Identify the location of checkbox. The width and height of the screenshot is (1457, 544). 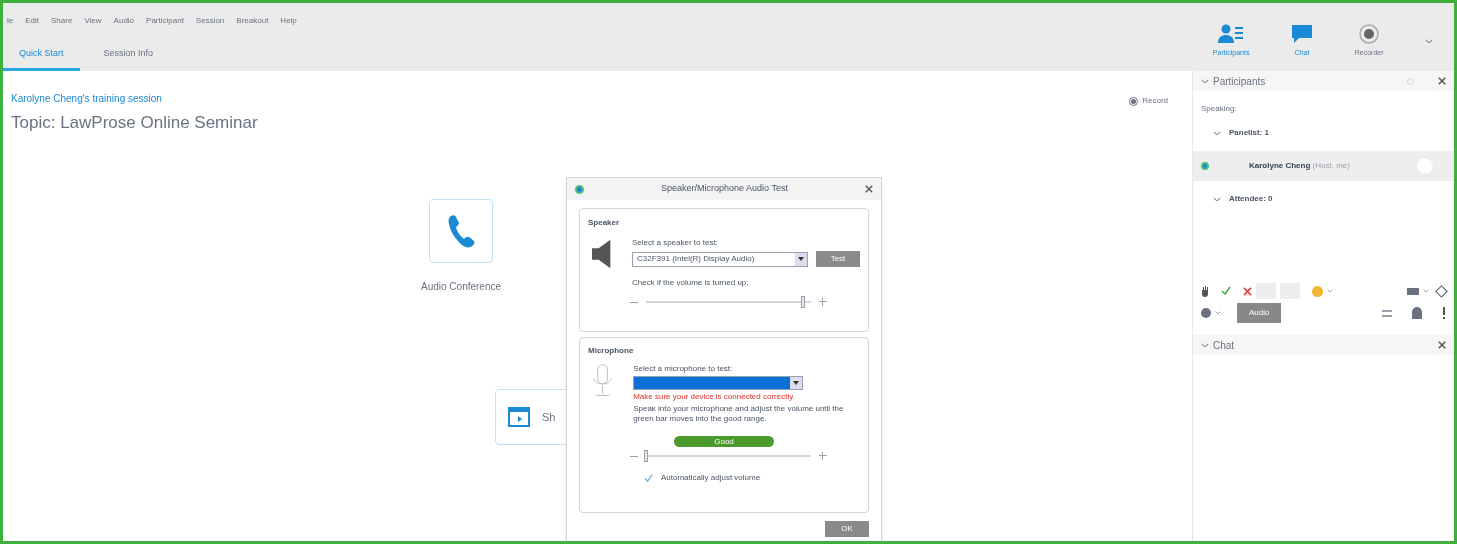
(648, 478).